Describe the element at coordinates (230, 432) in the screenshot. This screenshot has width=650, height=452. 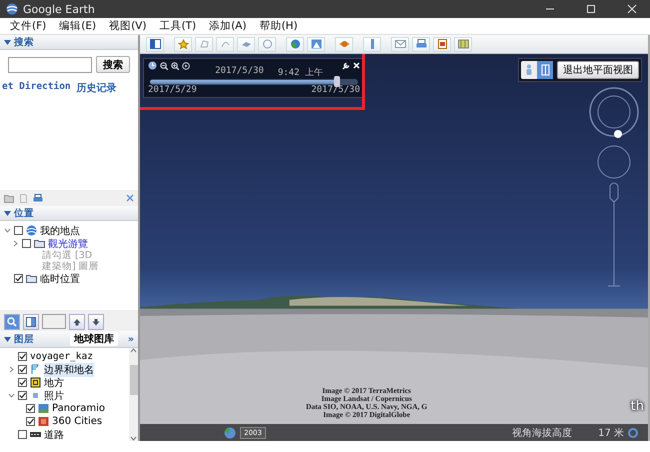
I see `historical-imagery-icon` at that location.